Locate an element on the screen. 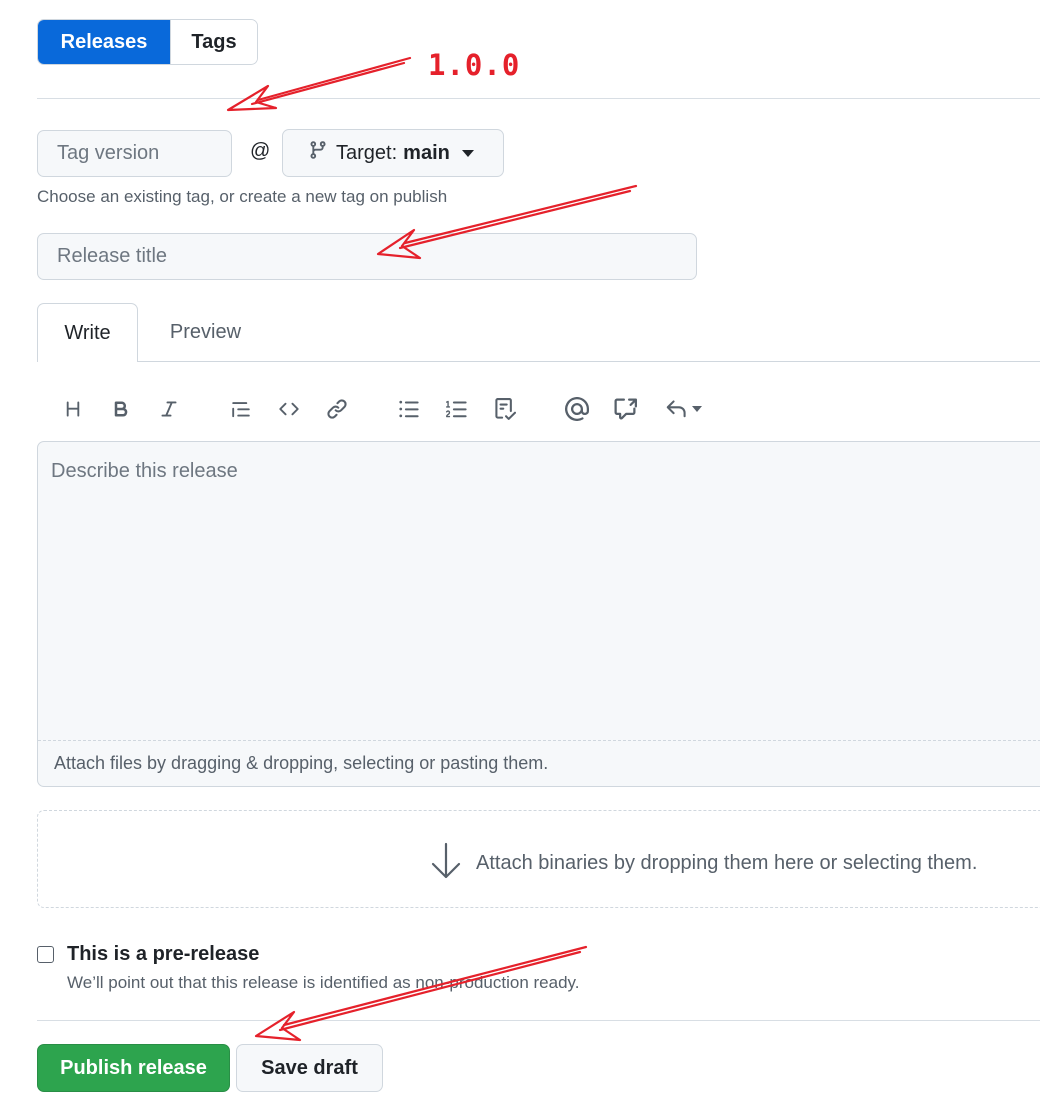 The image size is (1040, 1107). task-list-icon is located at coordinates (505, 409).